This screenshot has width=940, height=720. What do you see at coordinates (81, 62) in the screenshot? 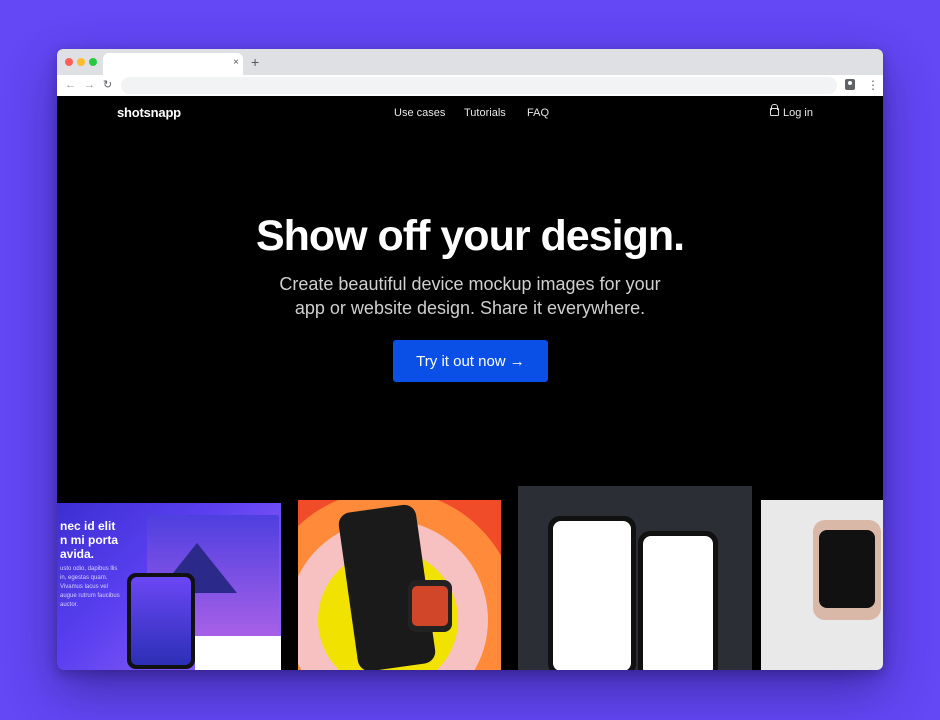
I see `minimize-window-button` at bounding box center [81, 62].